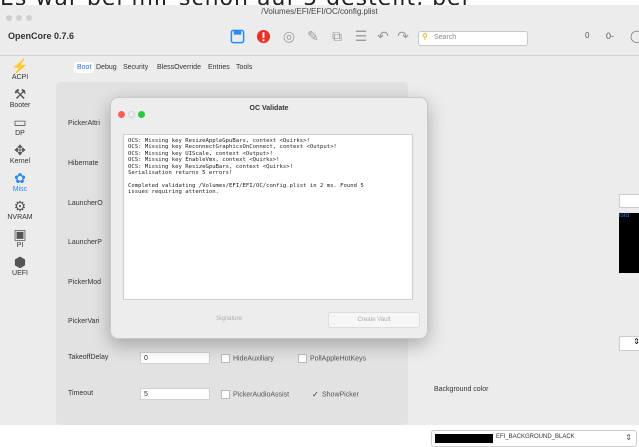  Describe the element at coordinates (83, 163) in the screenshot. I see `hibernatemode-label: Hibernate` at that location.